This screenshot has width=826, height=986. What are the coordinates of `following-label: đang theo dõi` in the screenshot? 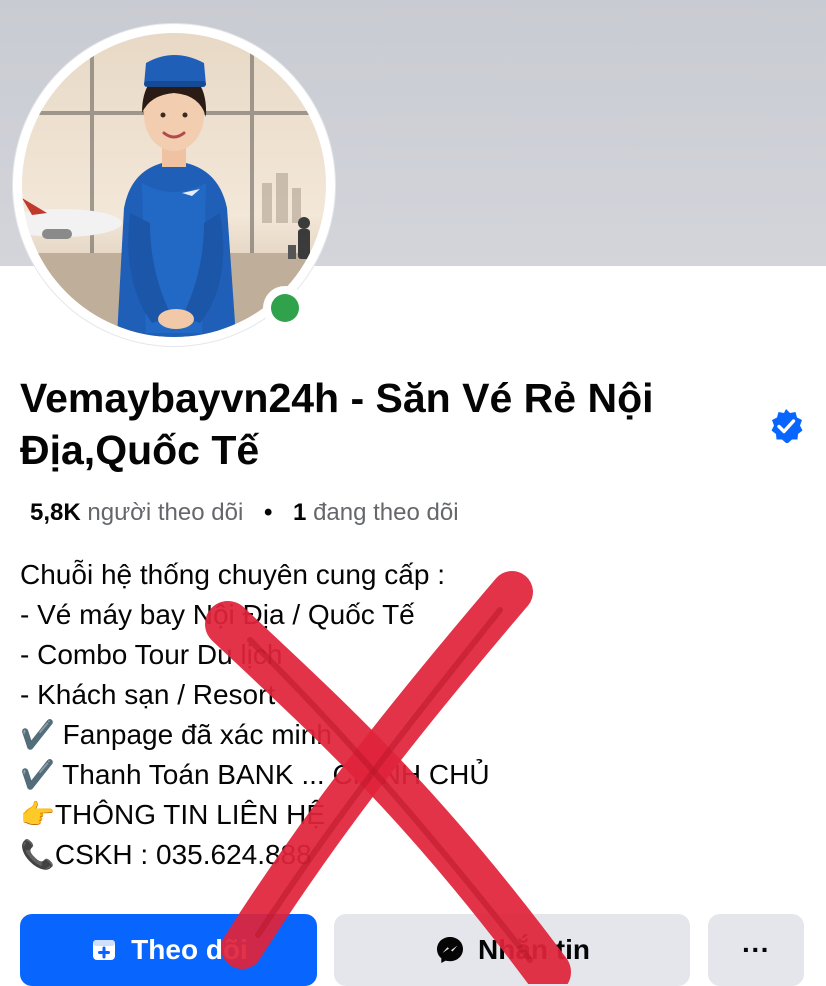 It's located at (385, 512).